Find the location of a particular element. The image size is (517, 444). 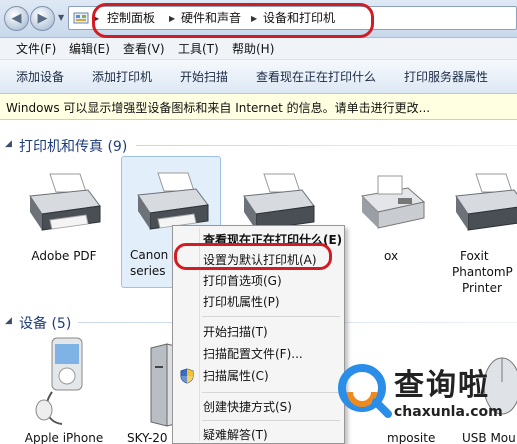

watermark-logo: 查询啦 chaxunla.com is located at coordinates (424, 396).